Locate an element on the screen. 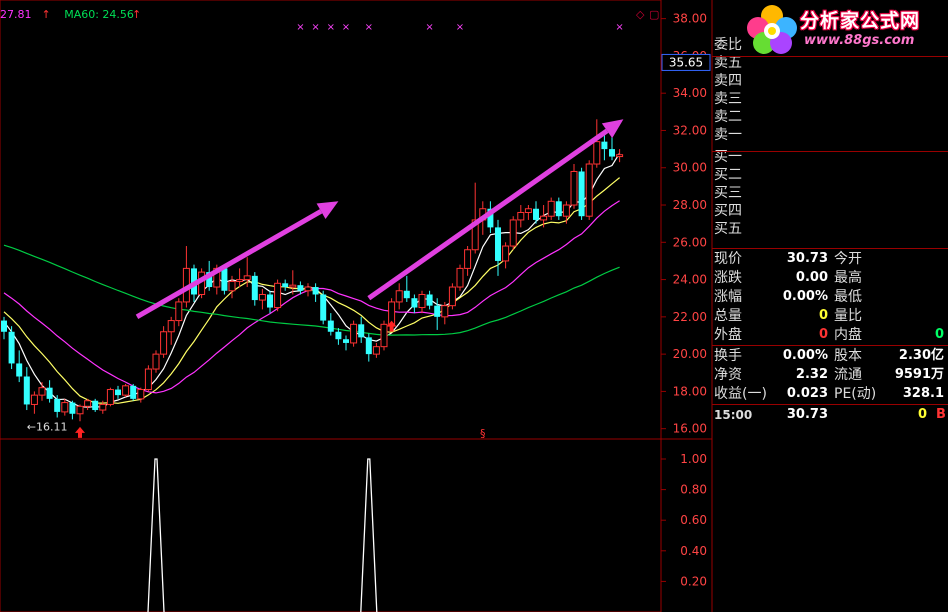 The image size is (948, 612). current-price-label: 35.65 is located at coordinates (686, 62).